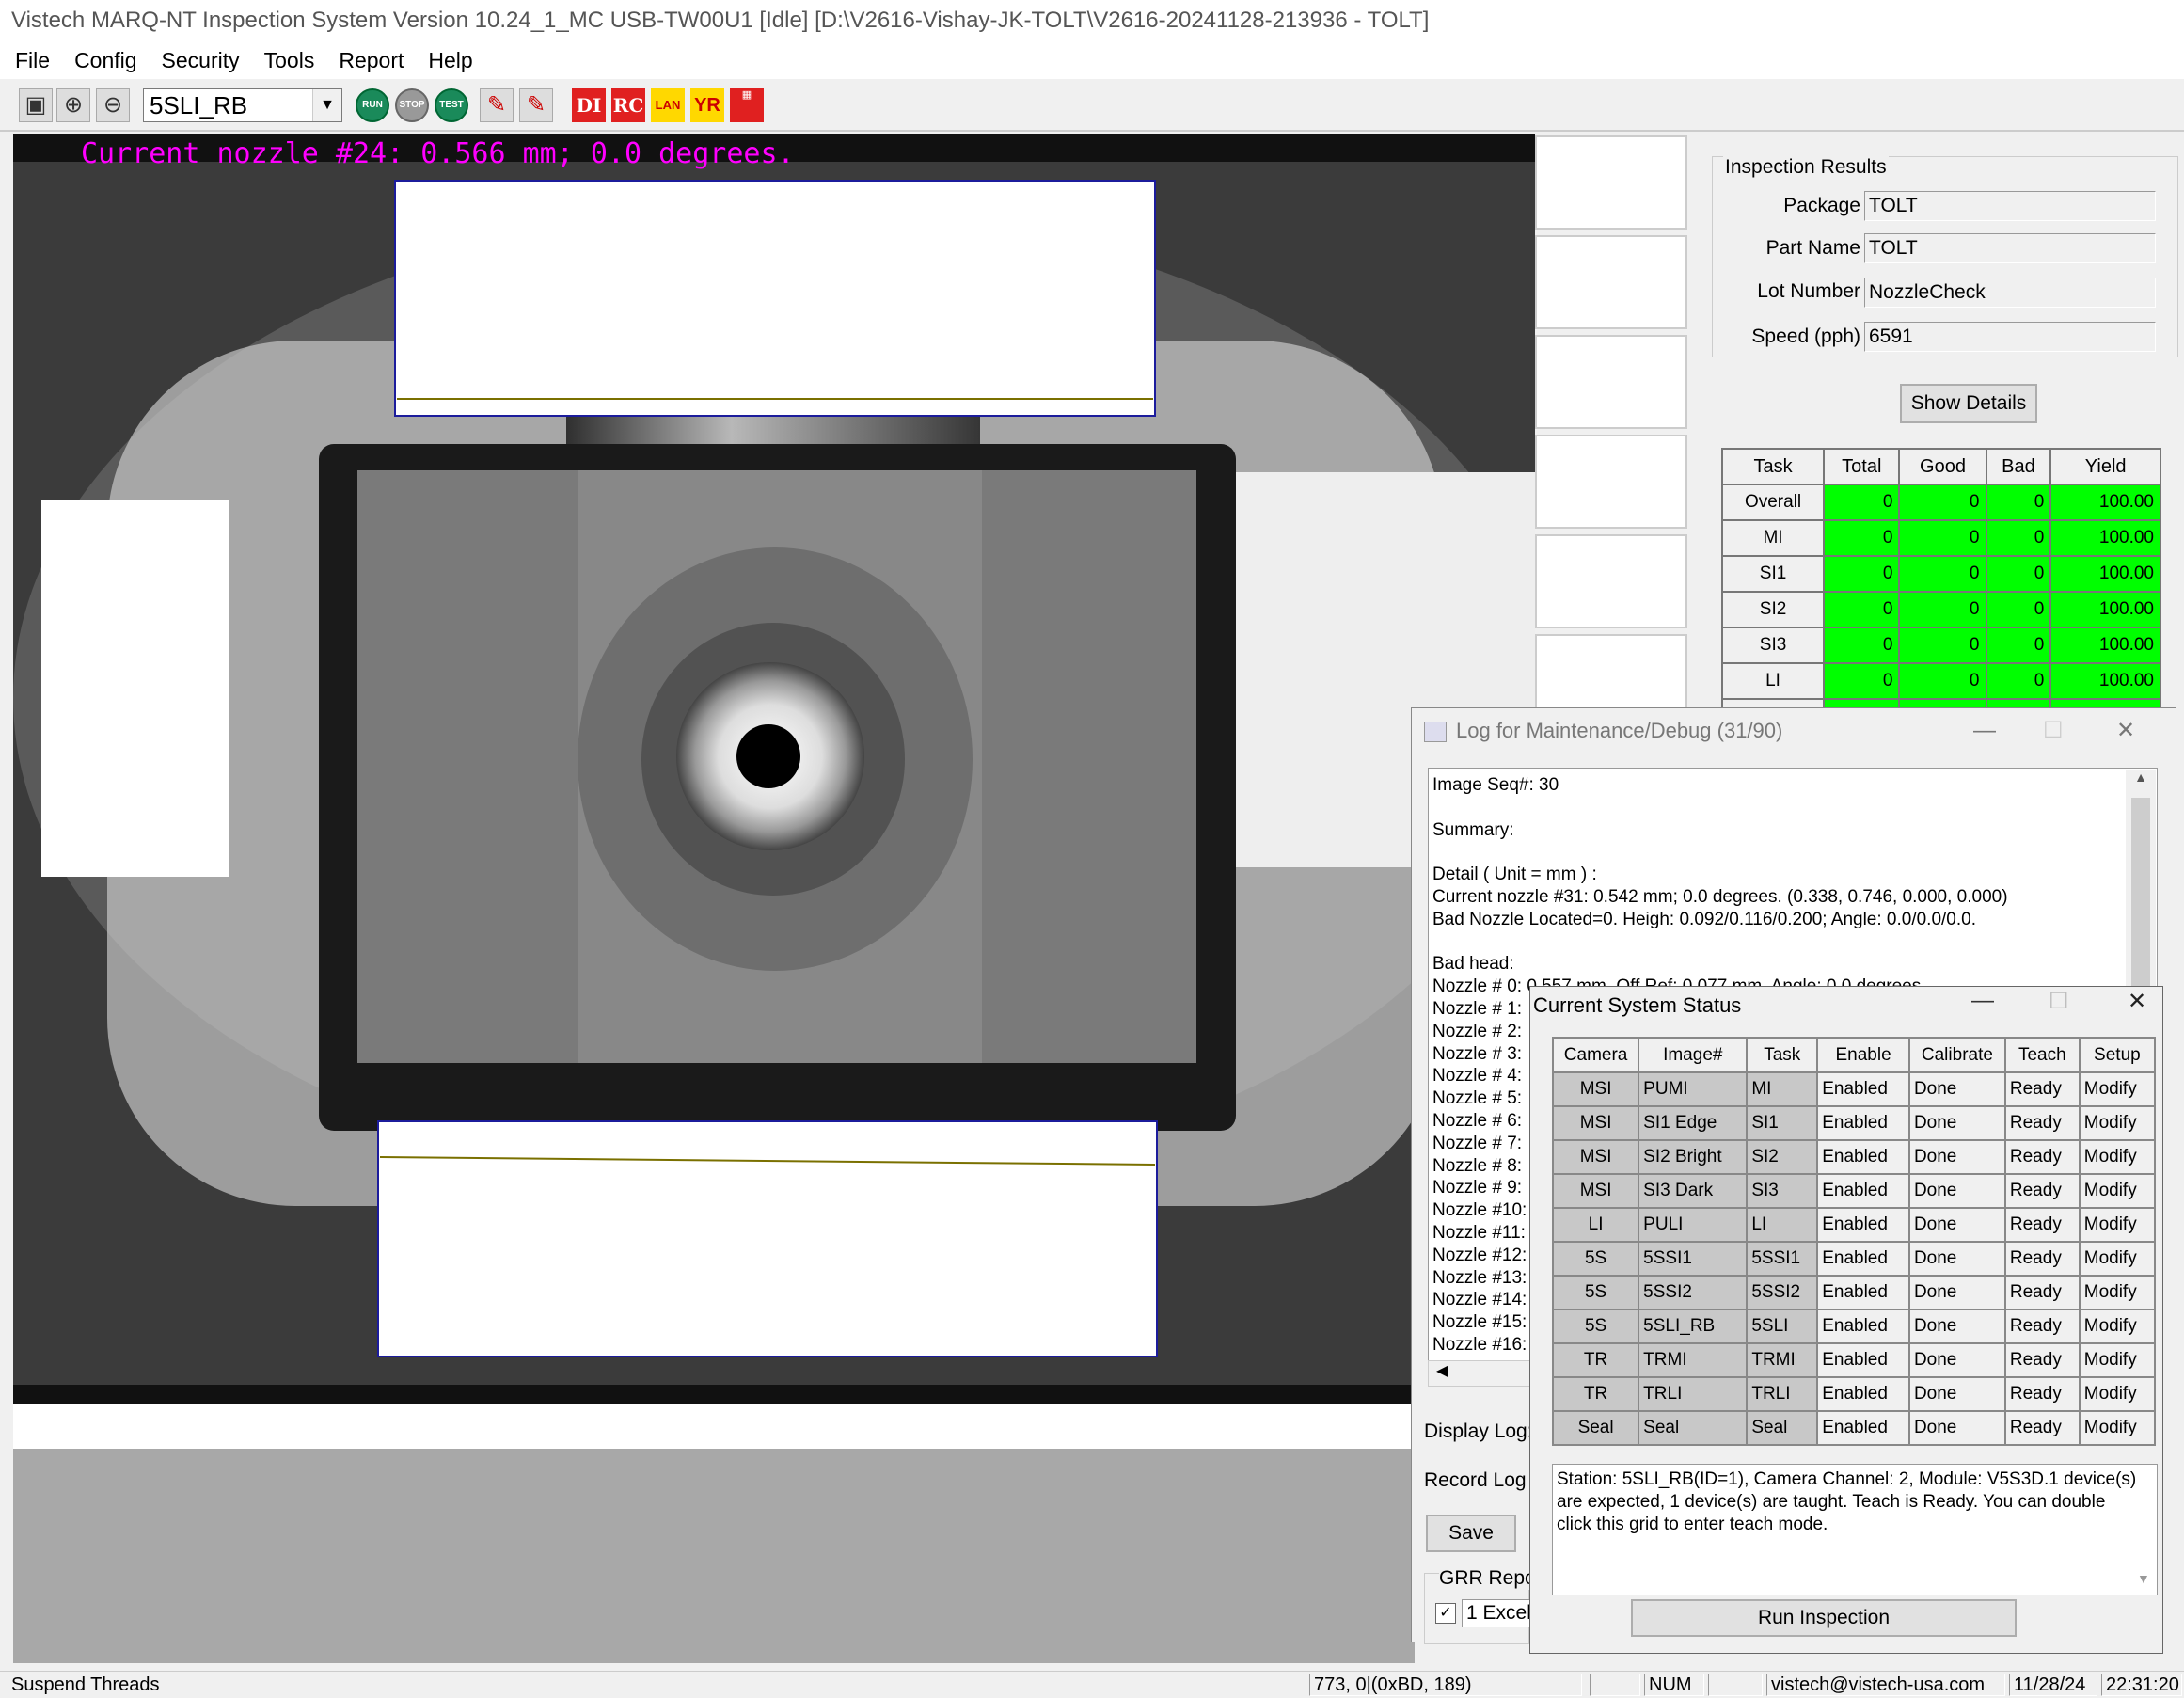 The height and width of the screenshot is (1698, 2184). Describe the element at coordinates (113, 105) in the screenshot. I see `zoom-out-icon: ⊖` at that location.